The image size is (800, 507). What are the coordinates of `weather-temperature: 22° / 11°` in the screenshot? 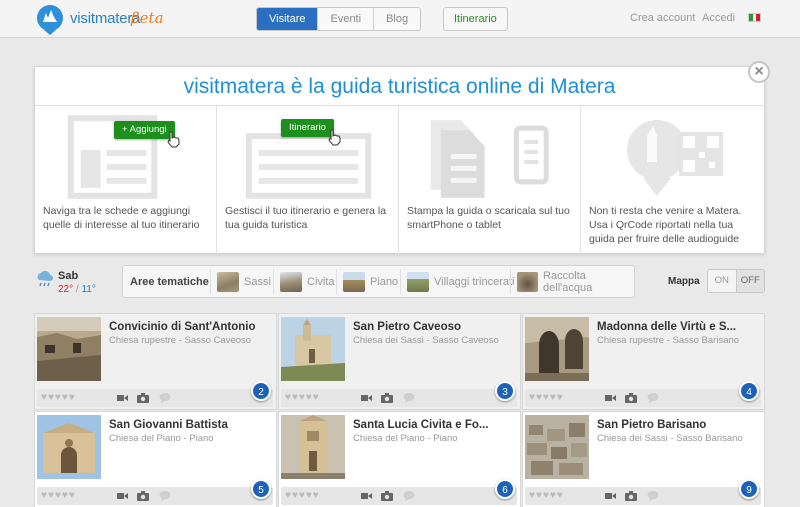 It's located at (77, 289).